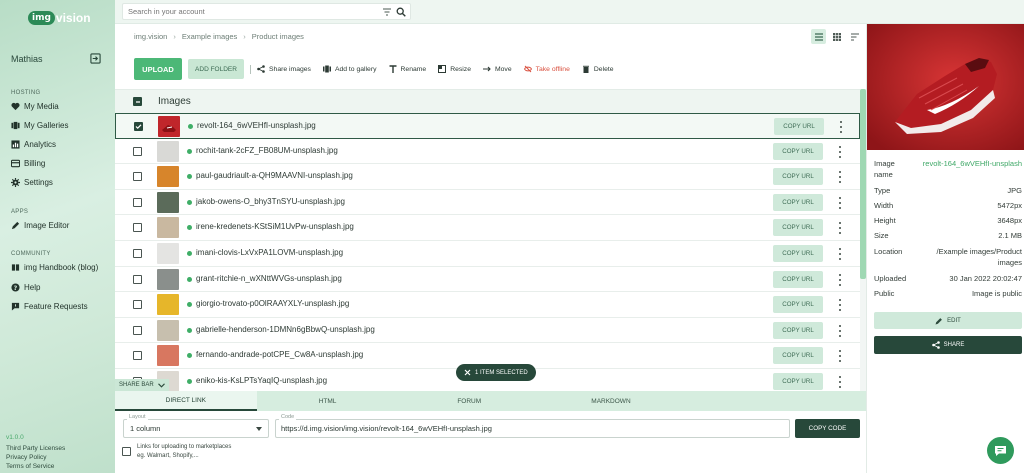 The width and height of the screenshot is (1024, 473). I want to click on chat-button, so click(1000, 450).